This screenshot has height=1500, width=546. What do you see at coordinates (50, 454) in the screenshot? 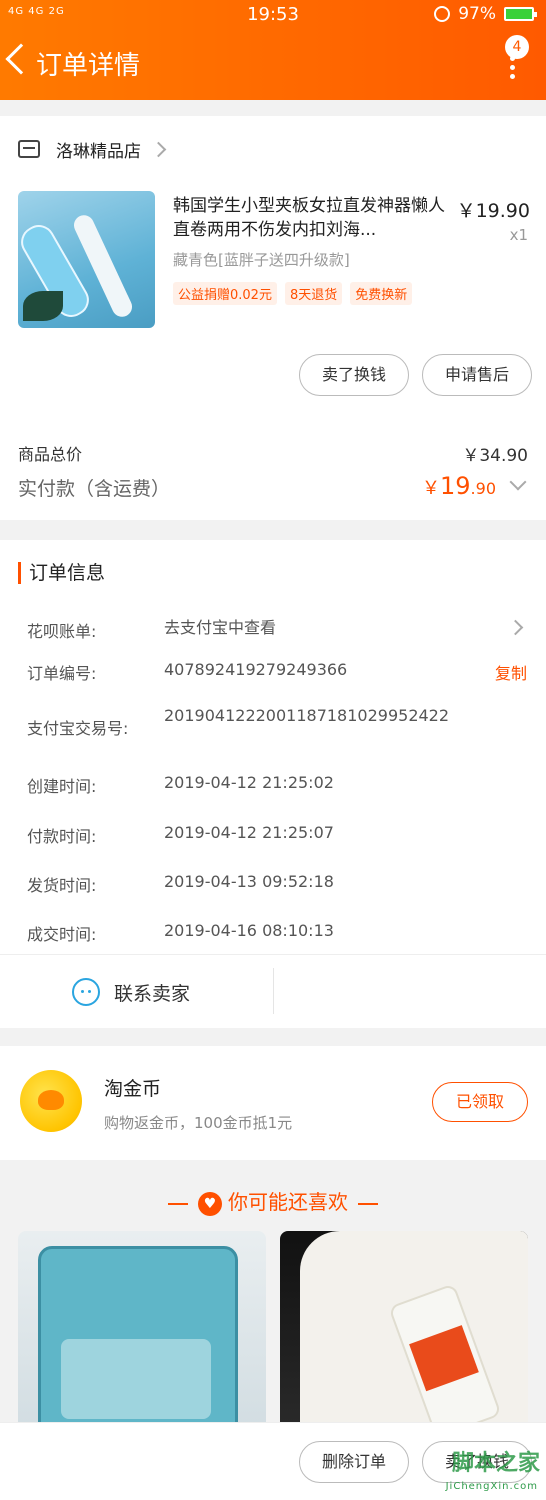
I see `total-price-label: 商品总价` at bounding box center [50, 454].